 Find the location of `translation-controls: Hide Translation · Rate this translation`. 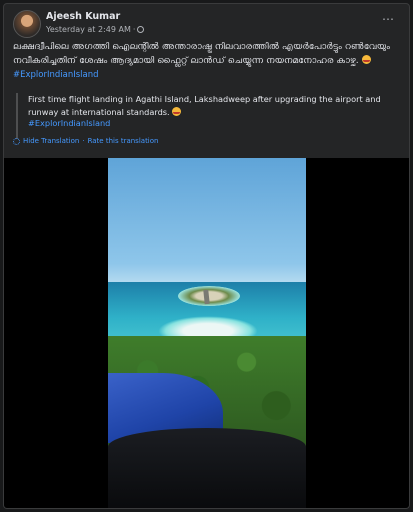

translation-controls: Hide Translation · Rate this translation is located at coordinates (85, 141).